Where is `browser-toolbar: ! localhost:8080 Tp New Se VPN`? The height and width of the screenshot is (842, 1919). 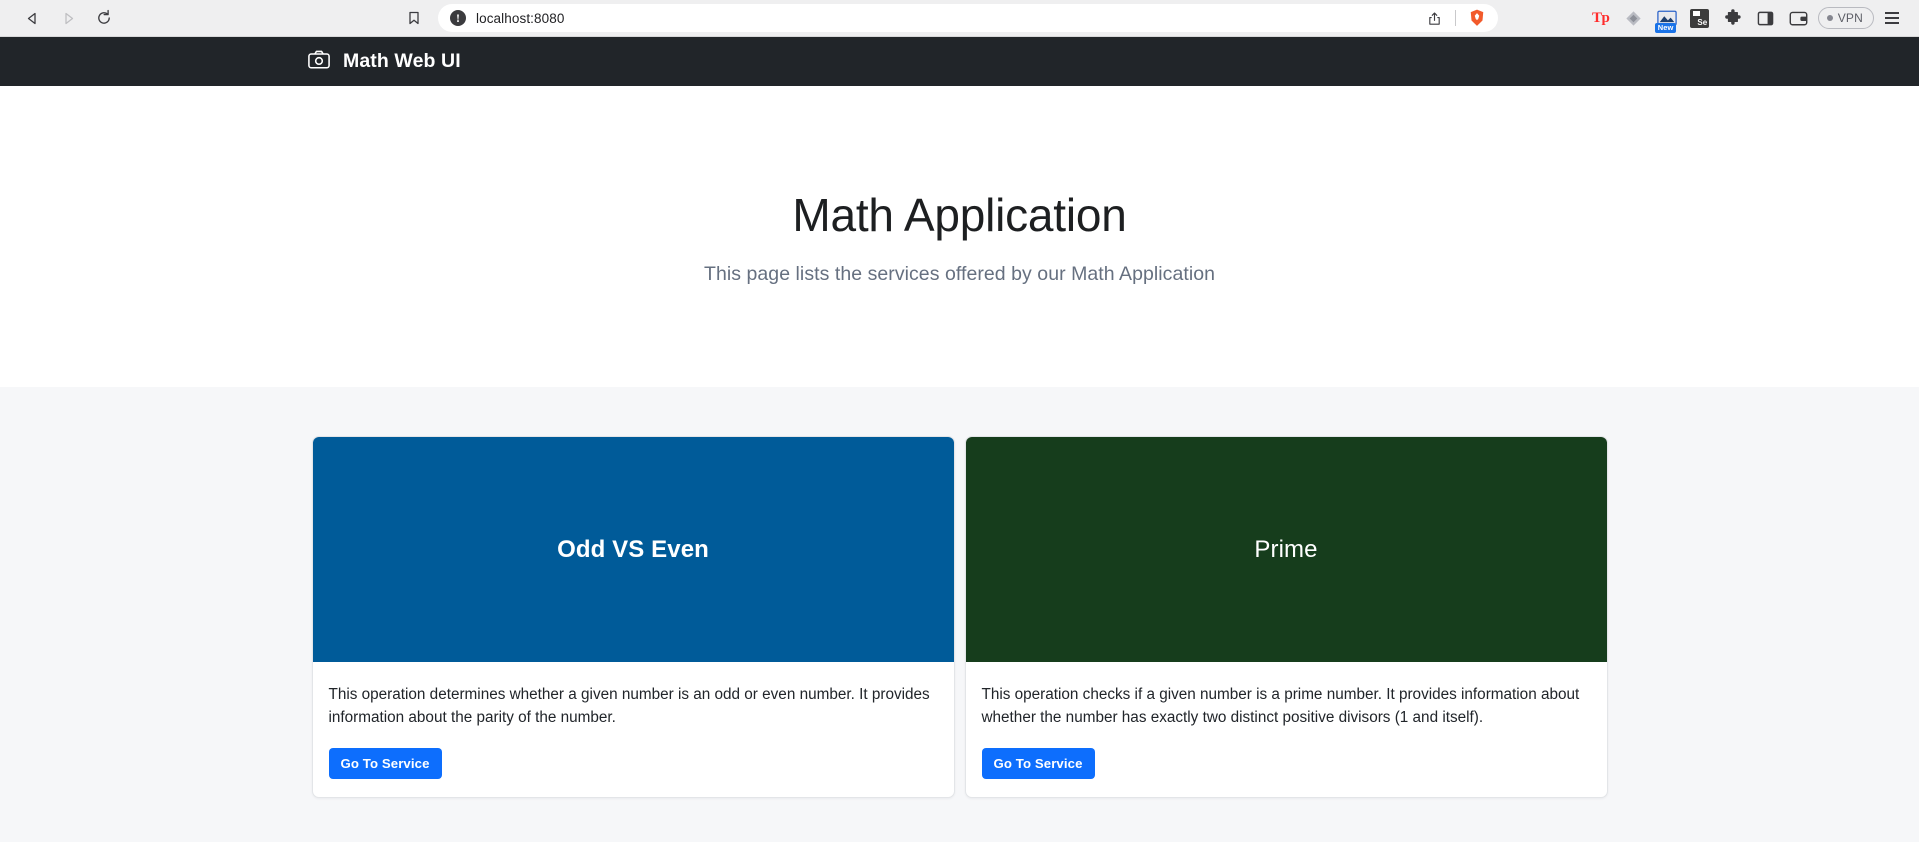
browser-toolbar: ! localhost:8080 Tp New Se VPN is located at coordinates (959, 18).